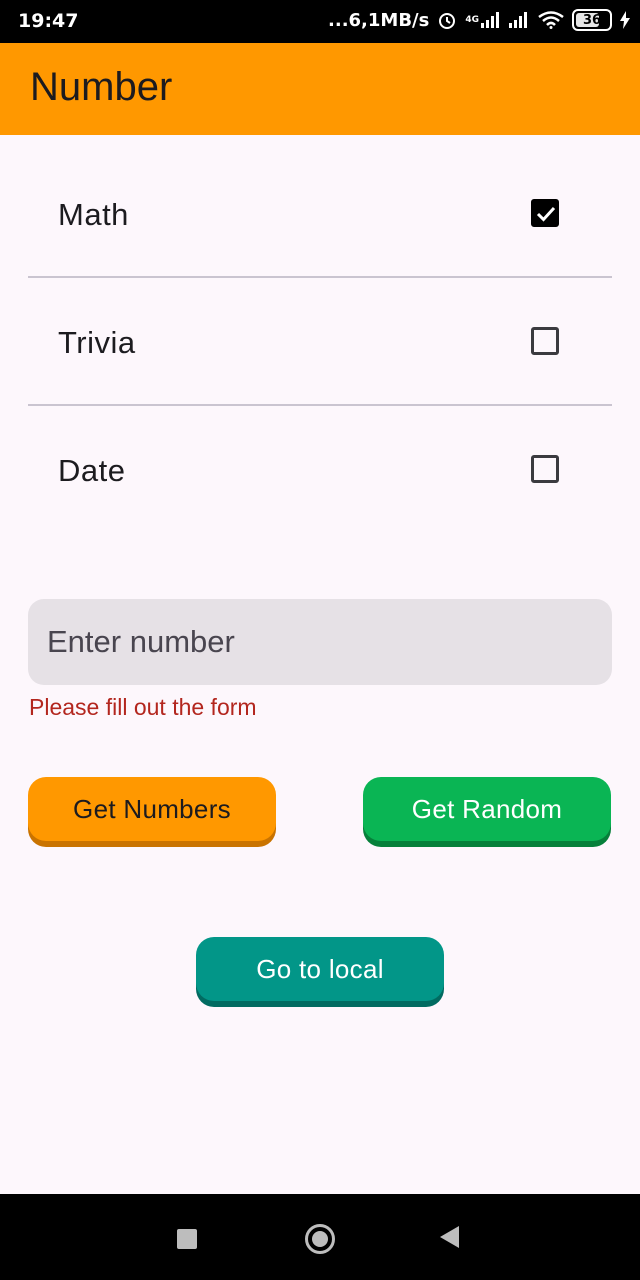 This screenshot has height=1280, width=640. I want to click on checkbox-row-date: Date, so click(320, 470).